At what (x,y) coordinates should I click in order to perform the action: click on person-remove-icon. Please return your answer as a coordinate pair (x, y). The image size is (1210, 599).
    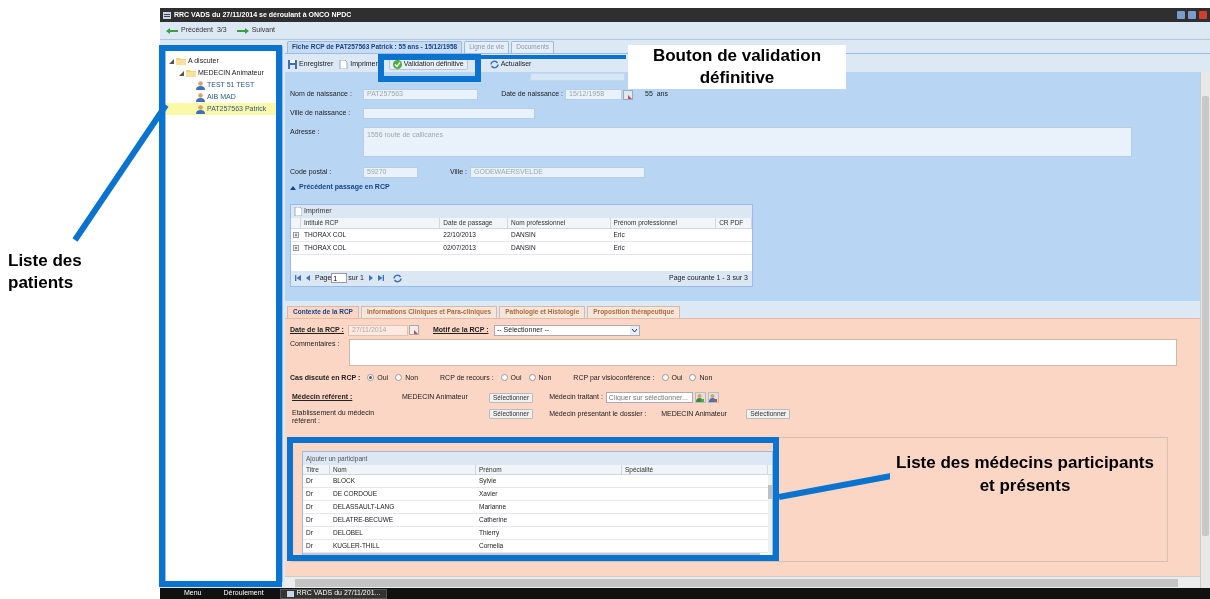
    Looking at the image, I should click on (713, 397).